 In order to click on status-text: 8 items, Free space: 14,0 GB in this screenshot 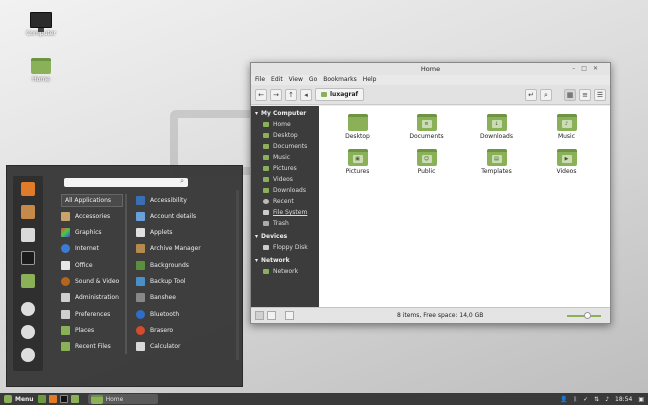, I will do `click(440, 315)`.